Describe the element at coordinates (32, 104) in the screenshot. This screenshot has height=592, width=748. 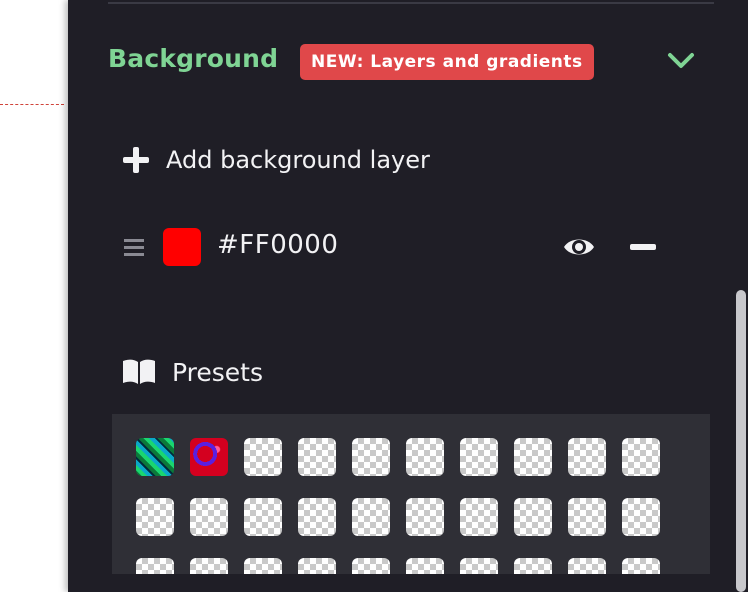
I see `guide-line` at that location.